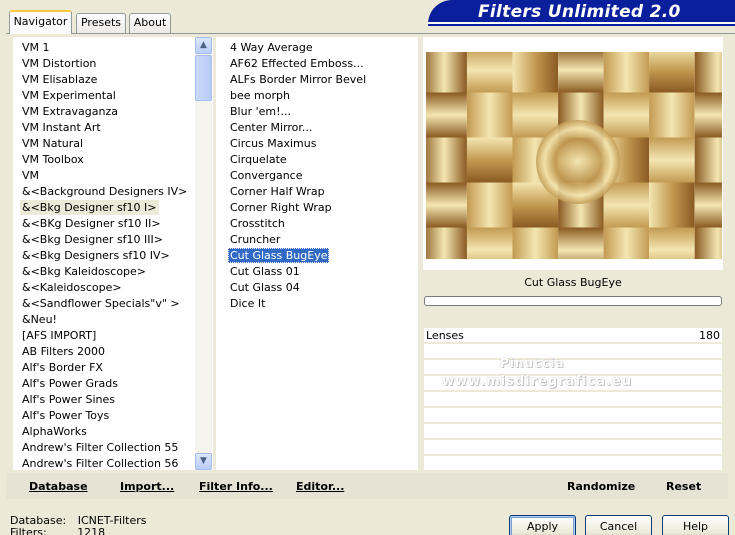 The image size is (735, 535). What do you see at coordinates (39, 319) in the screenshot?
I see `category-item: &Neu!` at bounding box center [39, 319].